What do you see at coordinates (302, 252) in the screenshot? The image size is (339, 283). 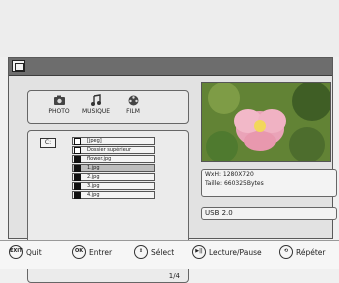 I see `hint-repeat: ⟲ Répéter` at bounding box center [302, 252].